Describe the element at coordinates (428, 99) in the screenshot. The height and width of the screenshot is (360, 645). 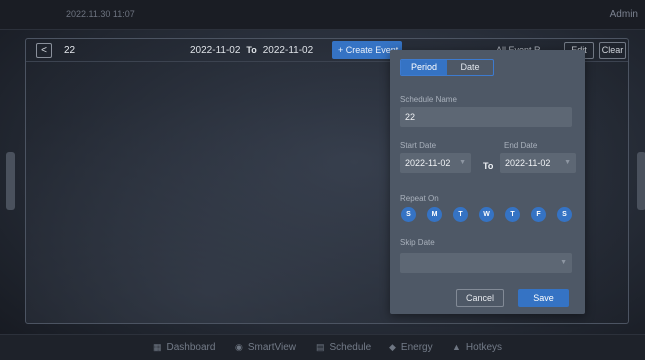
I see `schedule-name-label: Schedule Name` at that location.